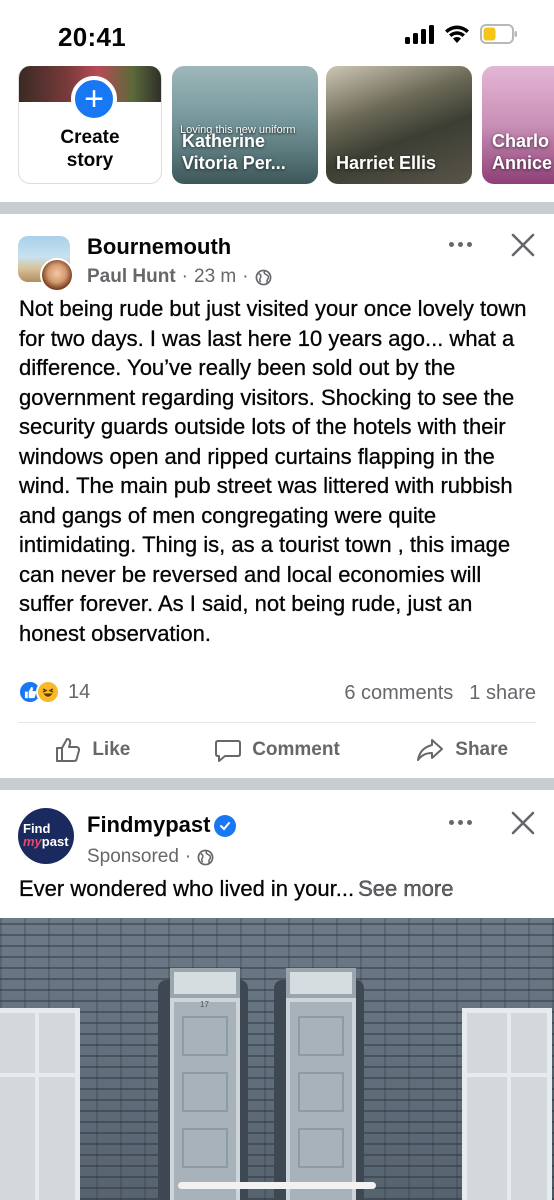  What do you see at coordinates (482, 749) in the screenshot?
I see `share-label: Share` at bounding box center [482, 749].